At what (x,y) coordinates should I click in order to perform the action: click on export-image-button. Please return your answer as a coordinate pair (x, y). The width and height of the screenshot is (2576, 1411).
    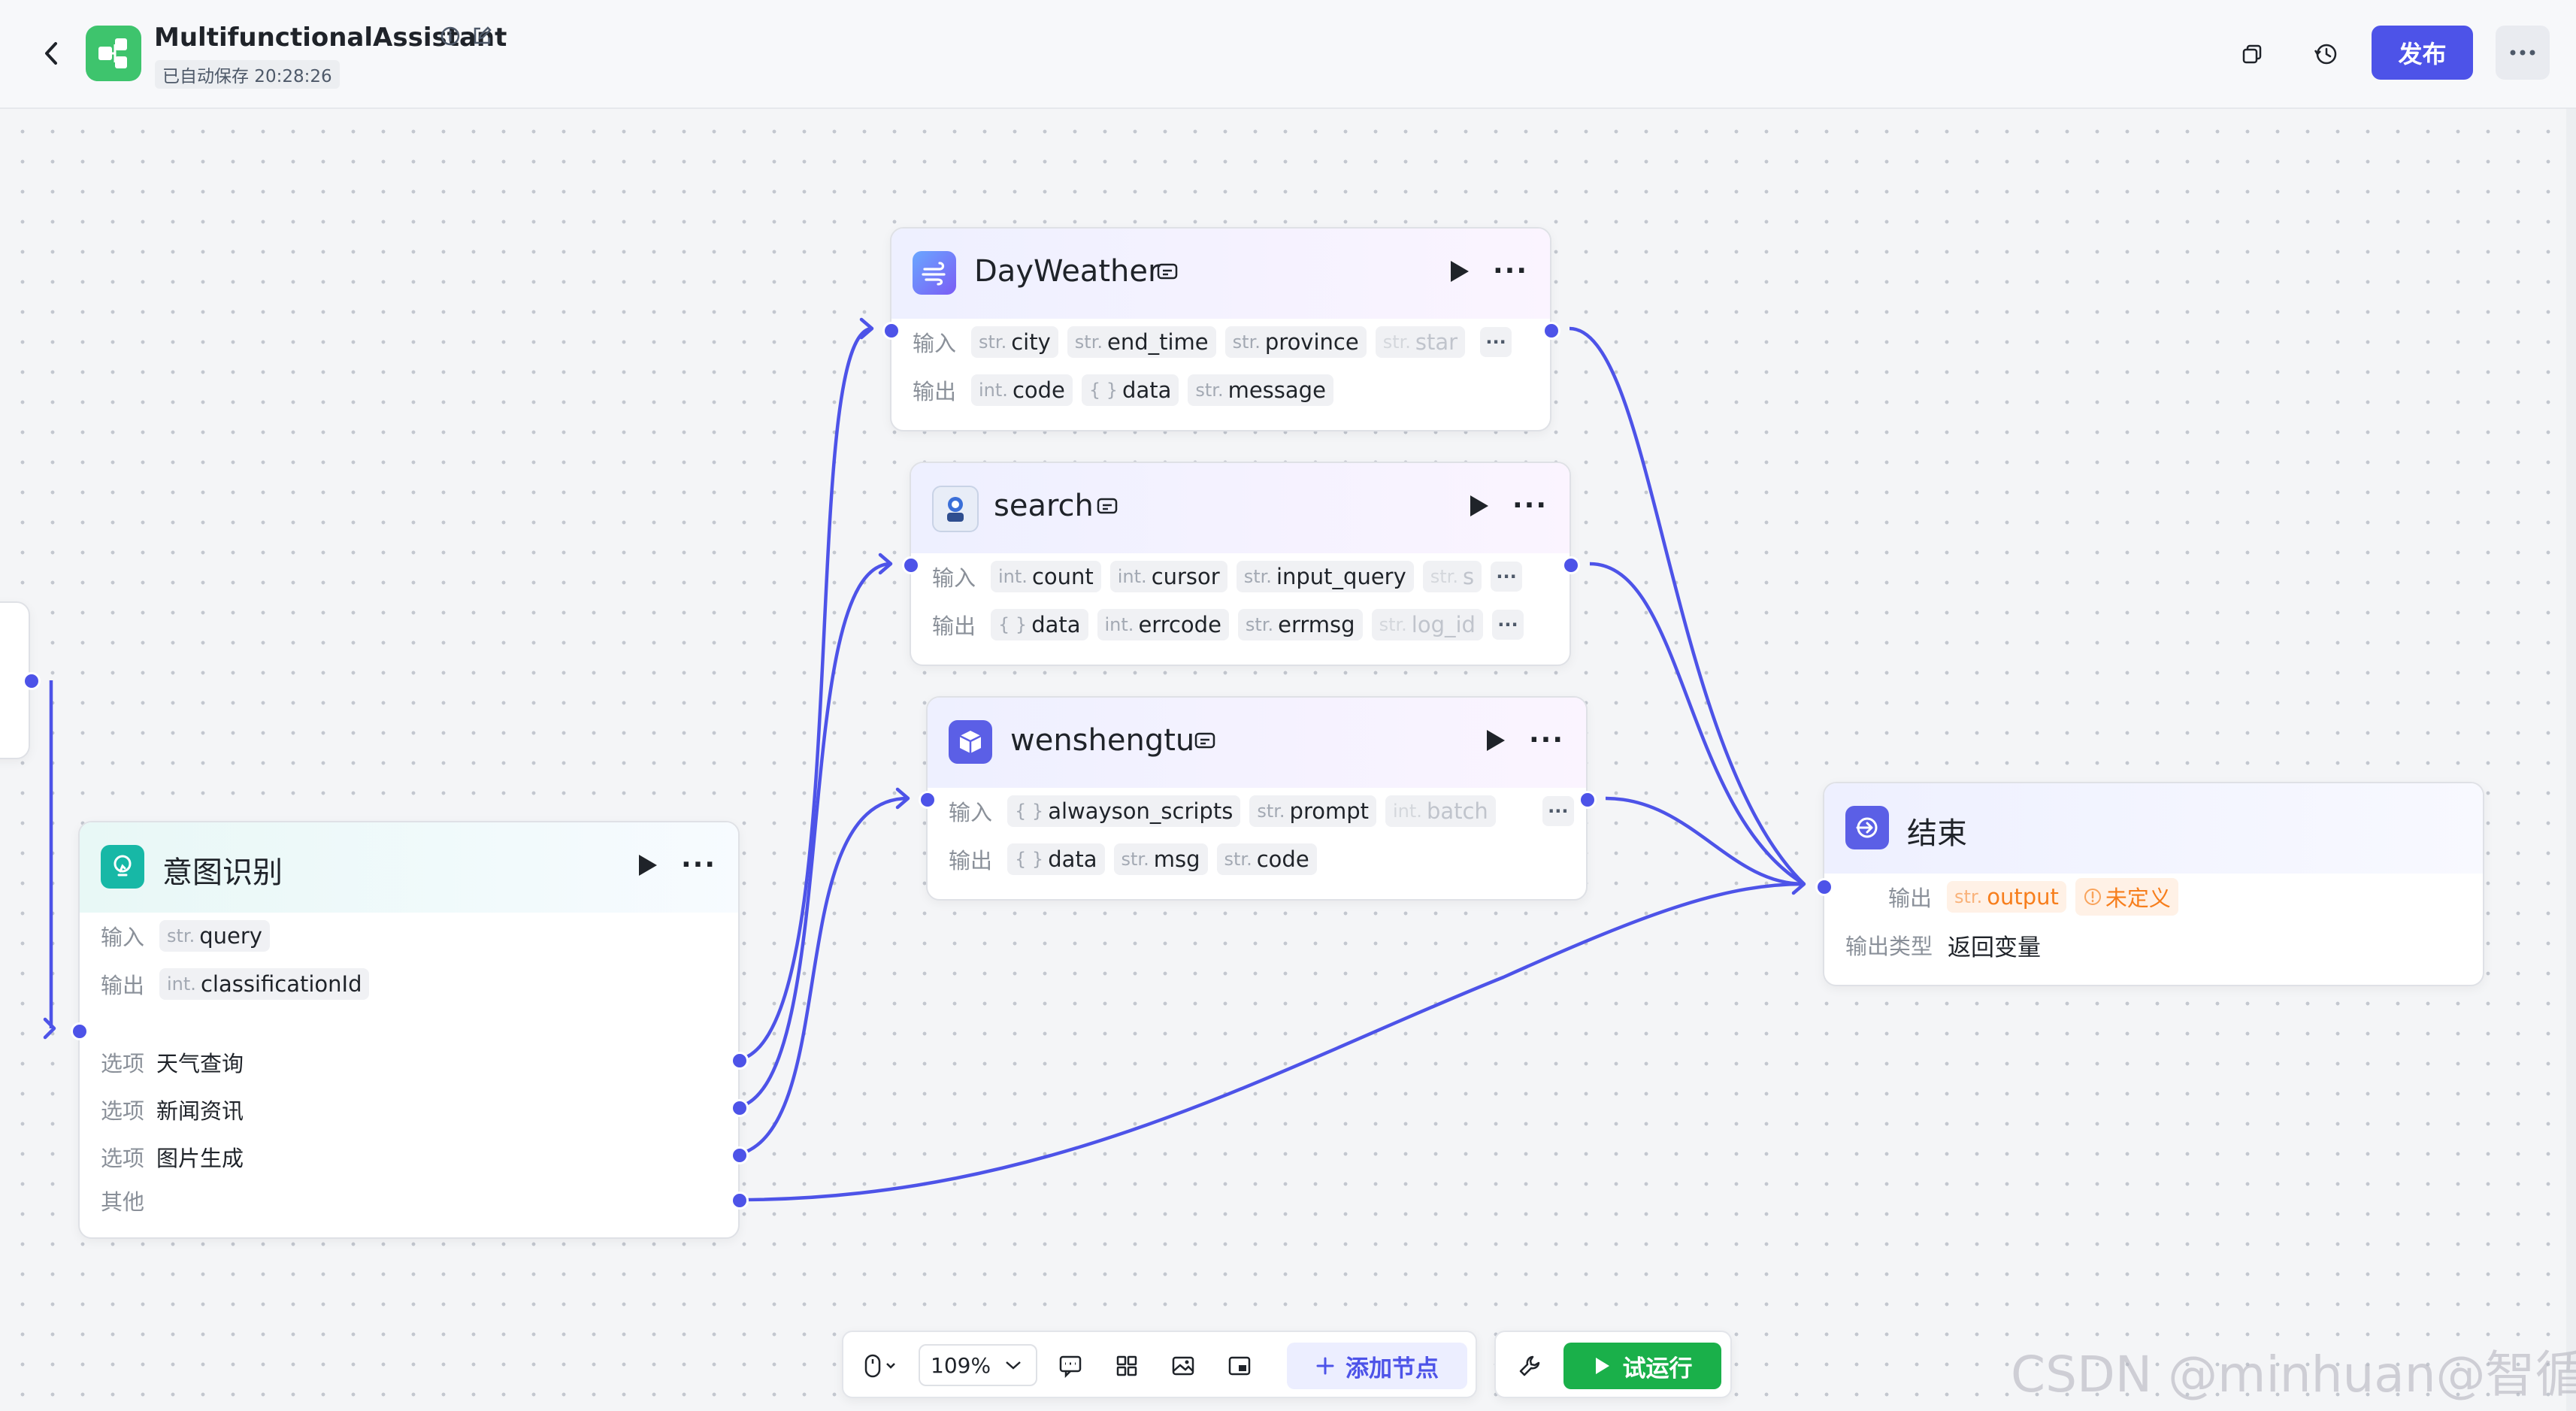
    Looking at the image, I should click on (1183, 1366).